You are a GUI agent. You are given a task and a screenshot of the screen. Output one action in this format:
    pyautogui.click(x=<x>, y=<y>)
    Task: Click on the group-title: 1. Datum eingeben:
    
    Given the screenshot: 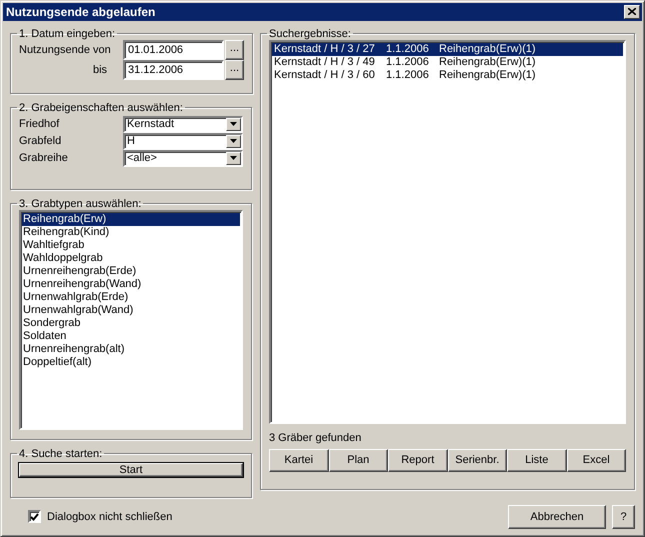 What is the action you would take?
    pyautogui.click(x=67, y=34)
    